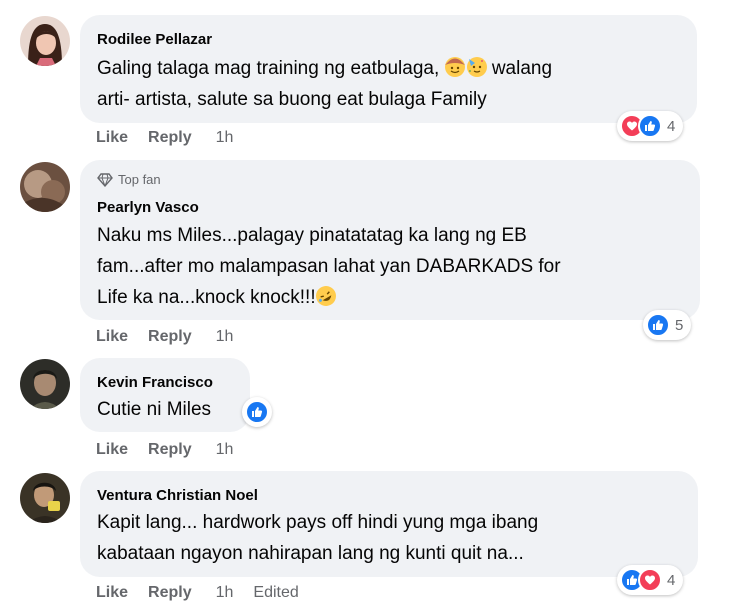 This screenshot has height=613, width=750. I want to click on rolling-on-floor-laughing-emoji, so click(325, 296).